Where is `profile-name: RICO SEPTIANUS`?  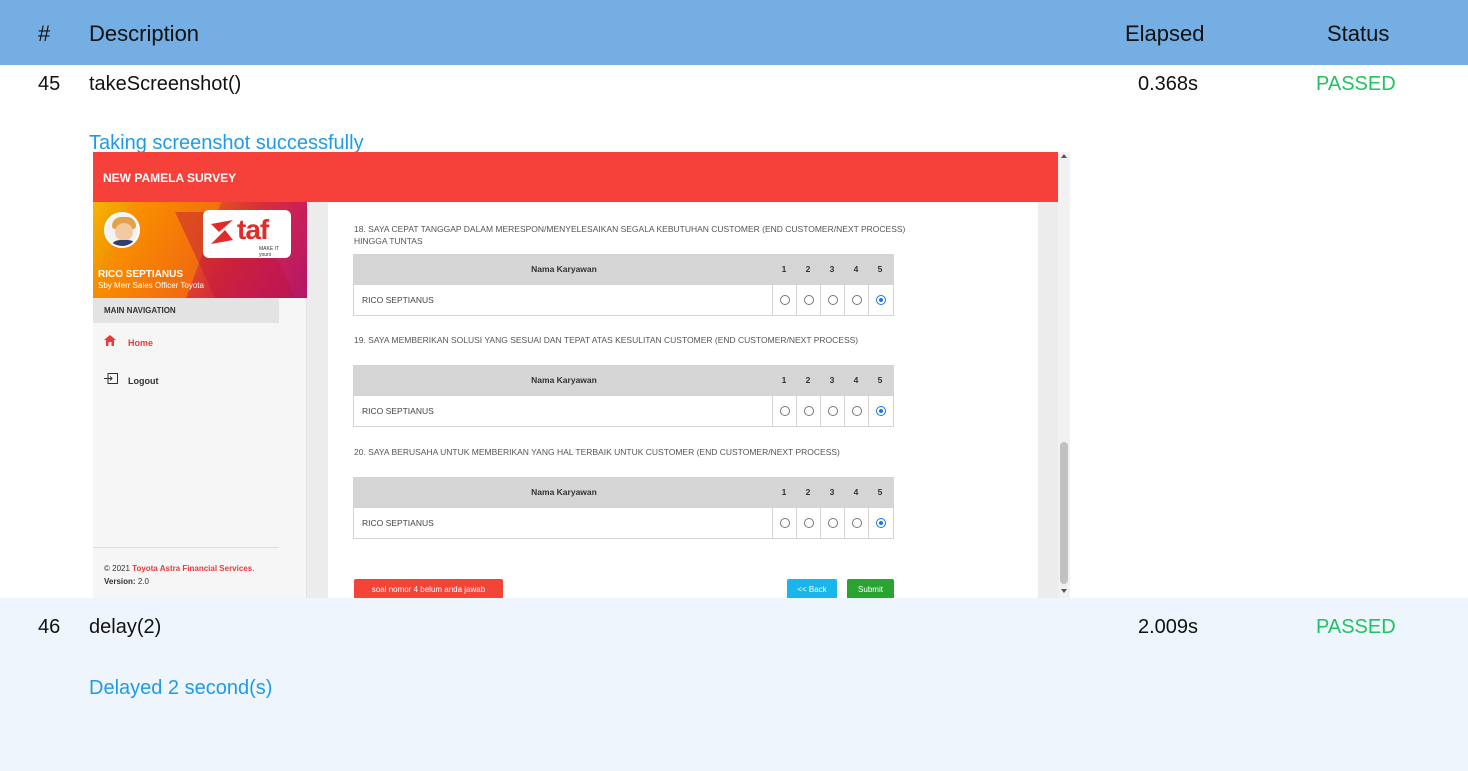
profile-name: RICO SEPTIANUS is located at coordinates (141, 274).